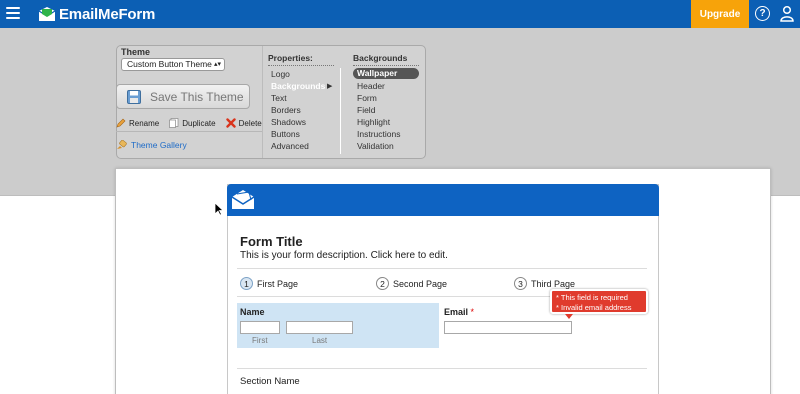  What do you see at coordinates (219, 209) in the screenshot?
I see `mouse-cursor-icon` at bounding box center [219, 209].